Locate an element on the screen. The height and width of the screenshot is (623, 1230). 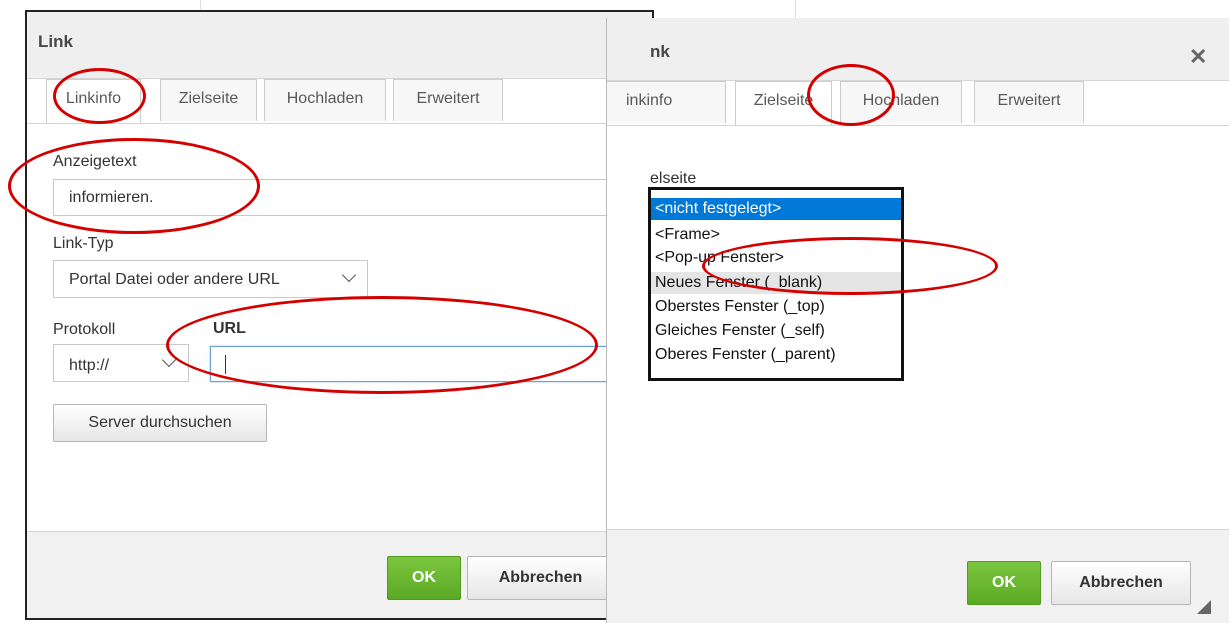
tab-bar: inkinfo Zielseite Hochladen Erweitert is located at coordinates (918, 103).